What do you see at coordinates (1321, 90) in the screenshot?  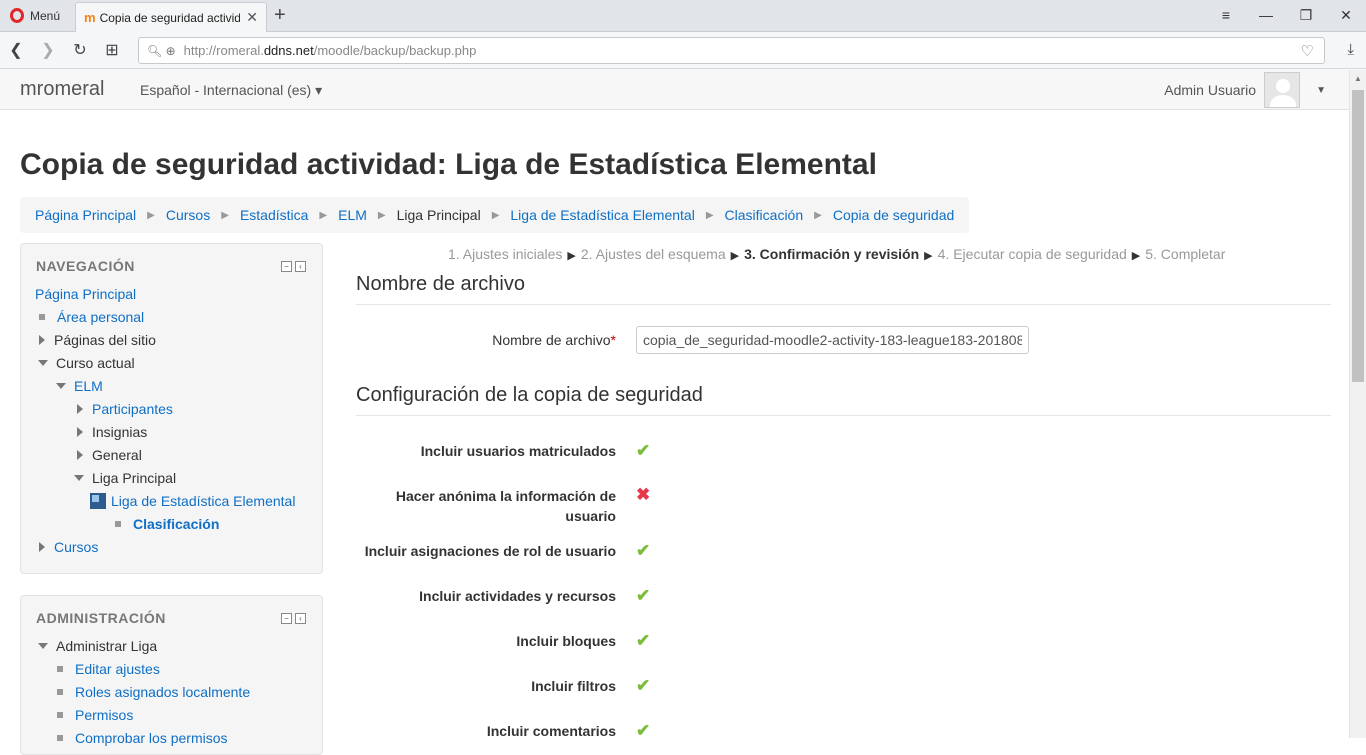 I see `user-menu-caret-icon: ▼` at bounding box center [1321, 90].